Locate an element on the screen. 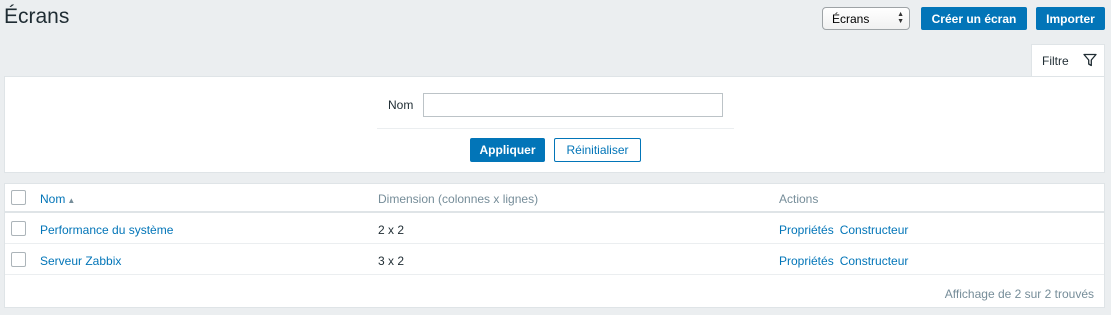 The width and height of the screenshot is (1111, 315). filter-name-label: Nom is located at coordinates (401, 105).